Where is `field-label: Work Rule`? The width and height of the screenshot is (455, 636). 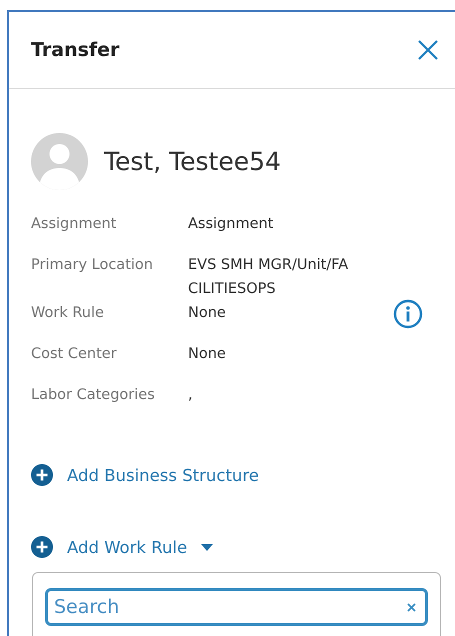 field-label: Work Rule is located at coordinates (68, 313).